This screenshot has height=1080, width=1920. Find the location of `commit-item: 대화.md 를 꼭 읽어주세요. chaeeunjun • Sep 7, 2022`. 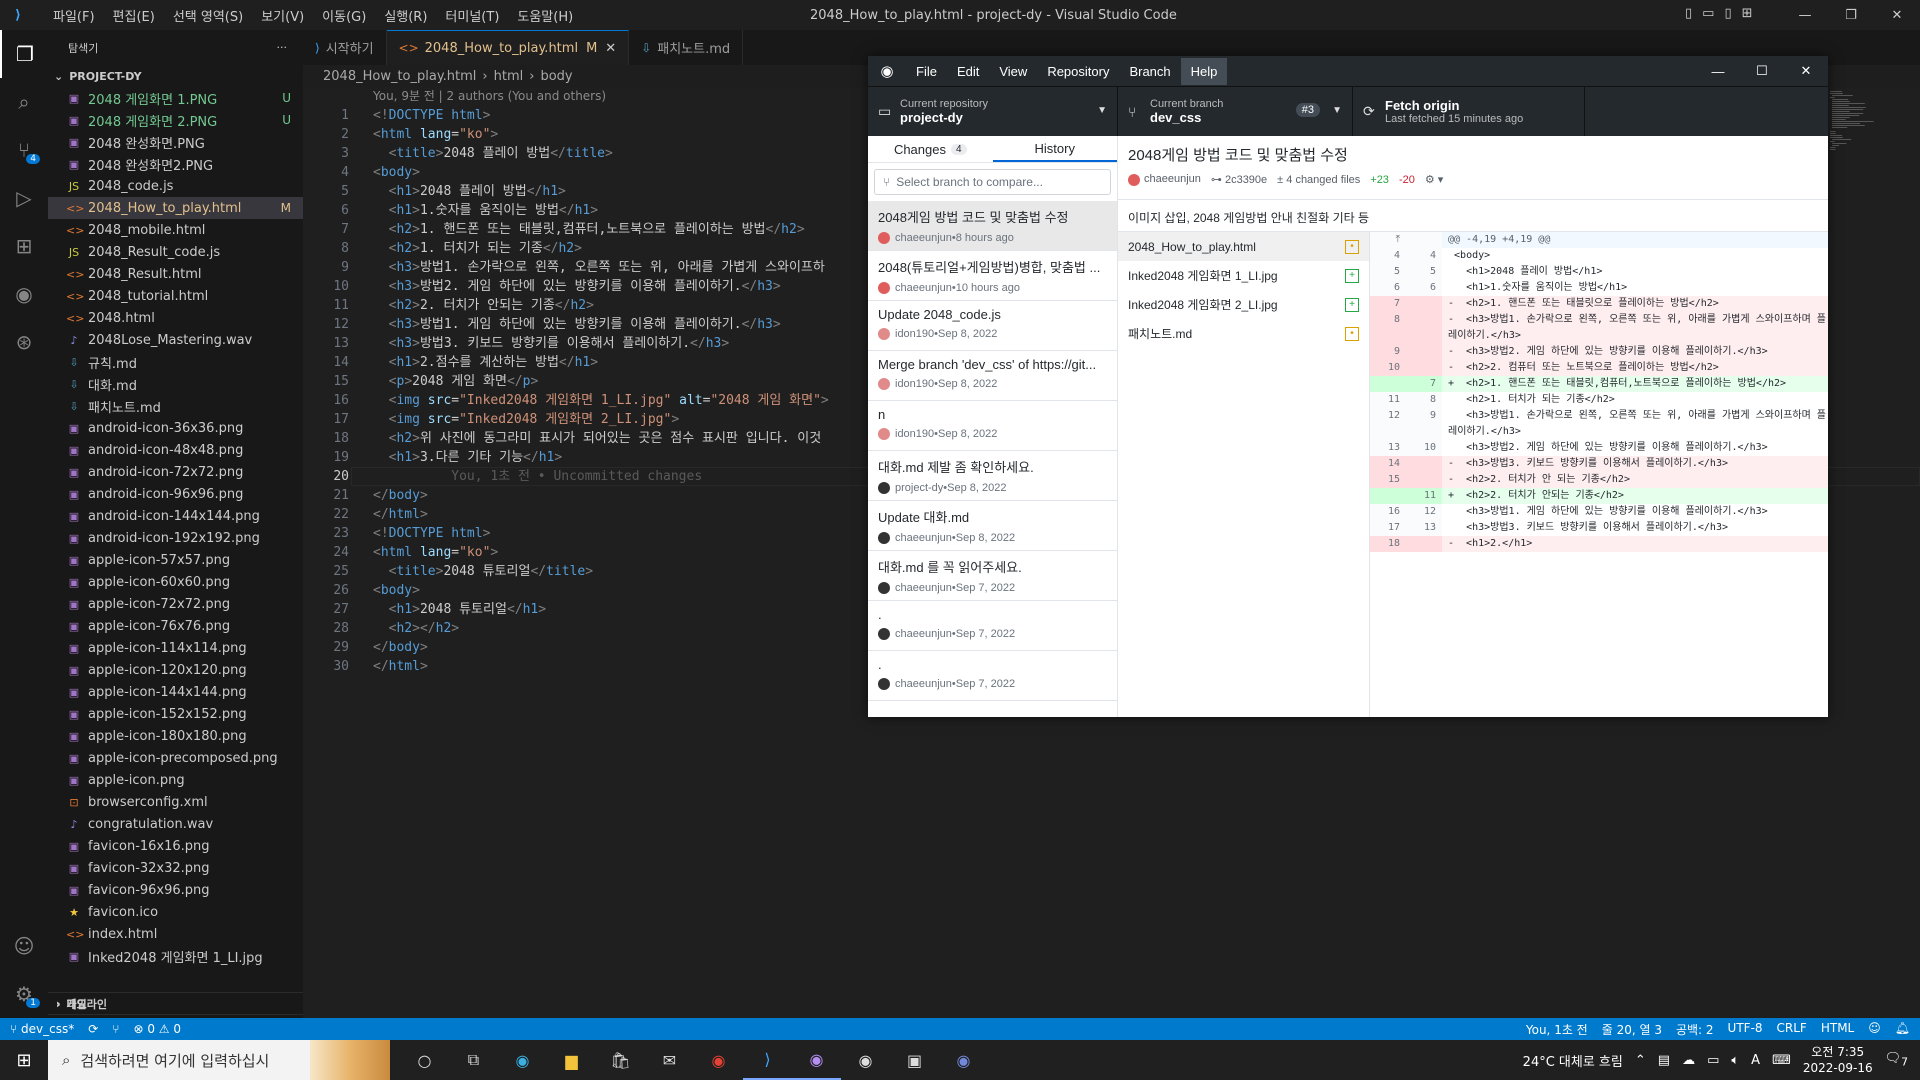

commit-item: 대화.md 를 꼭 읽어주세요. chaeeunjun • Sep 7, 2022 is located at coordinates (992, 576).